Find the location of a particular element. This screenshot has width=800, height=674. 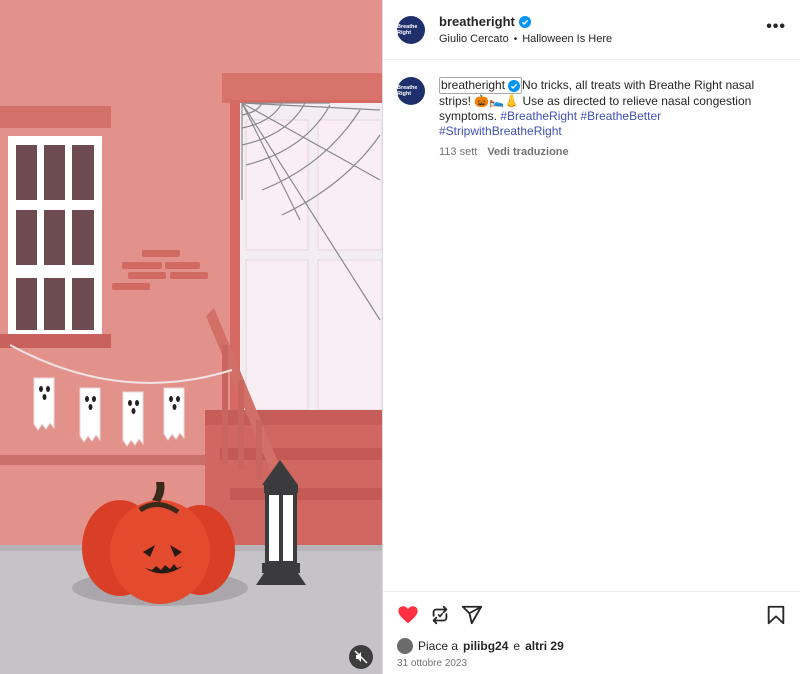

heart-icon is located at coordinates (408, 615).